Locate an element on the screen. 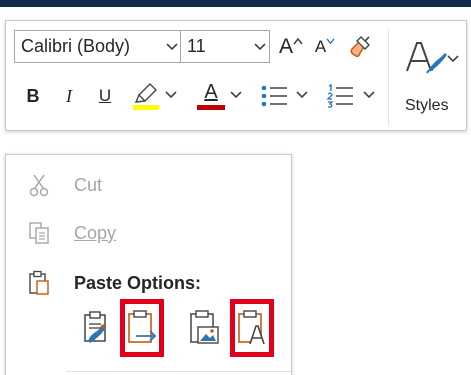 The width and height of the screenshot is (471, 375). highlighter-icon is located at coordinates (146, 96).